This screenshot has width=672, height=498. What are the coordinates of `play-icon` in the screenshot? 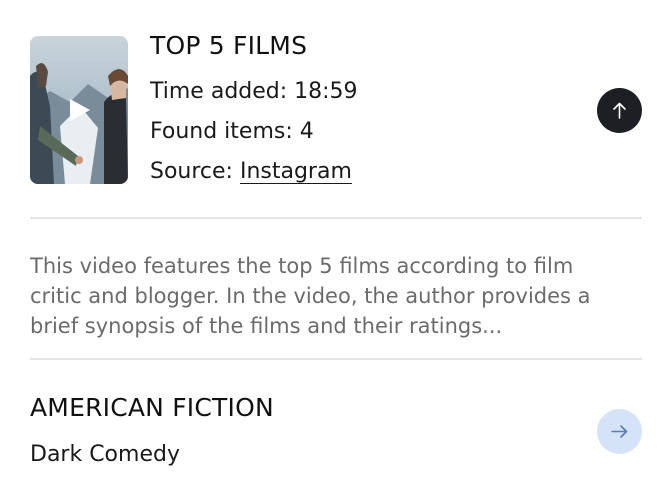 It's located at (80, 110).